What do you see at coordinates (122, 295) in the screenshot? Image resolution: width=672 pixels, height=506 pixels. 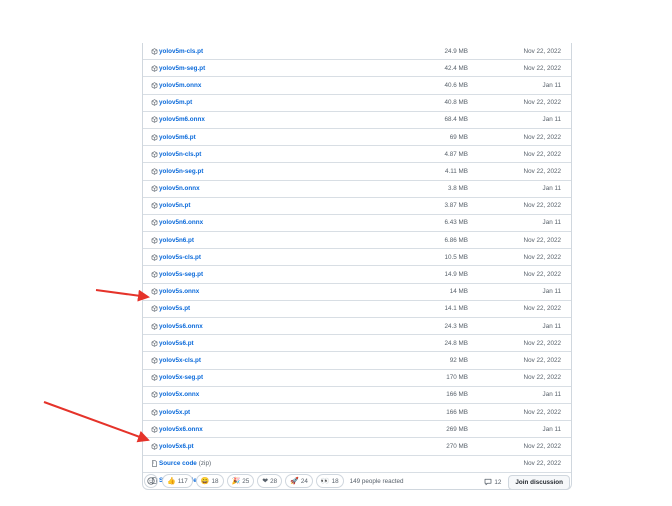 I see `arrow-to-yolov5s-pt` at bounding box center [122, 295].